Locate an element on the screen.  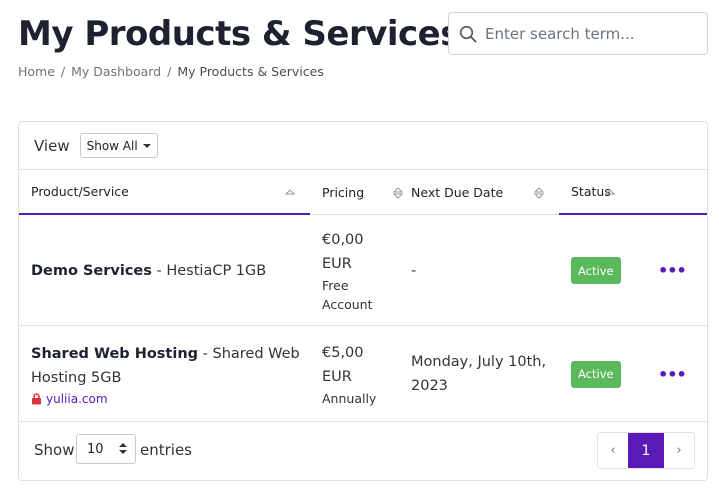
due-date: - is located at coordinates (414, 270).